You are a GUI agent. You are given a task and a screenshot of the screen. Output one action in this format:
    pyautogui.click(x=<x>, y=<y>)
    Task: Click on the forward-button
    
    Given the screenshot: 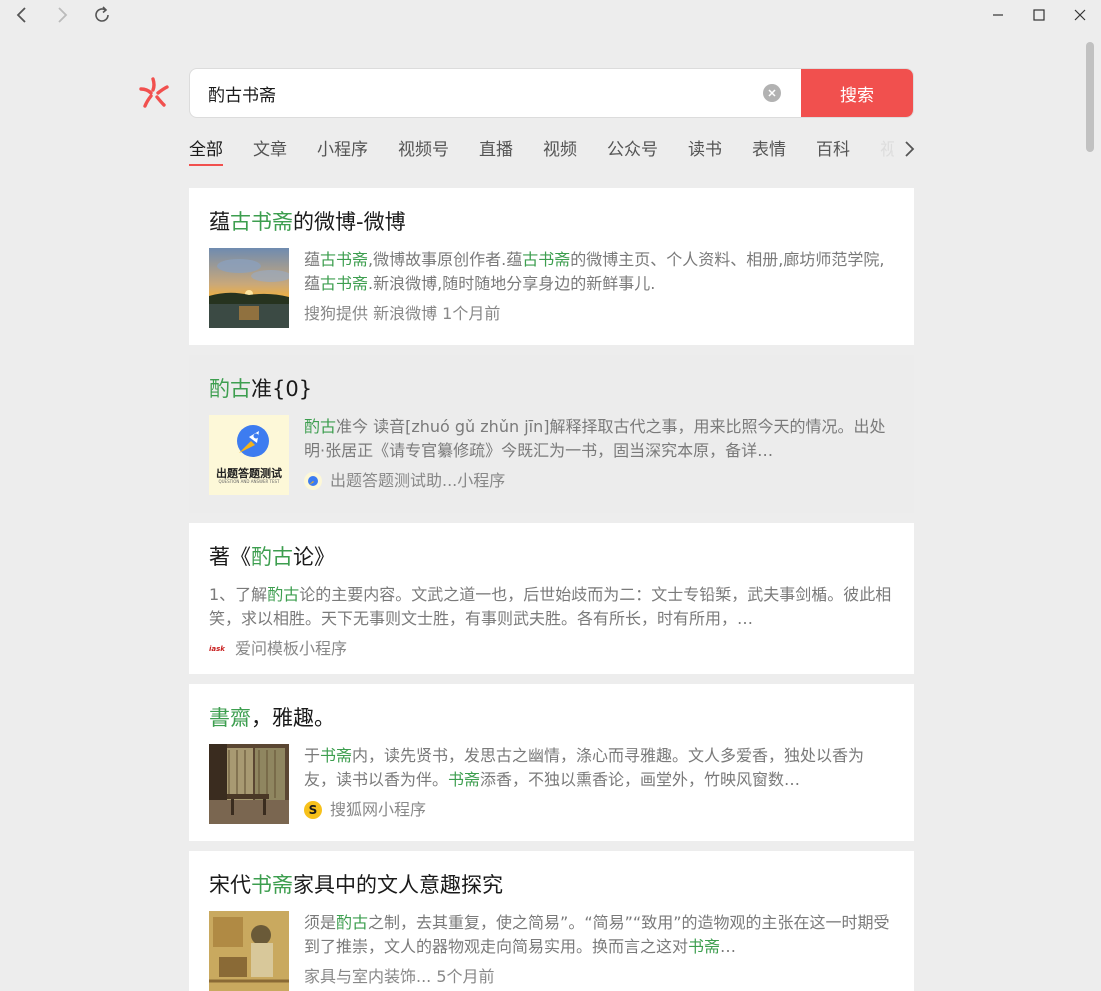 What is the action you would take?
    pyautogui.click(x=62, y=15)
    